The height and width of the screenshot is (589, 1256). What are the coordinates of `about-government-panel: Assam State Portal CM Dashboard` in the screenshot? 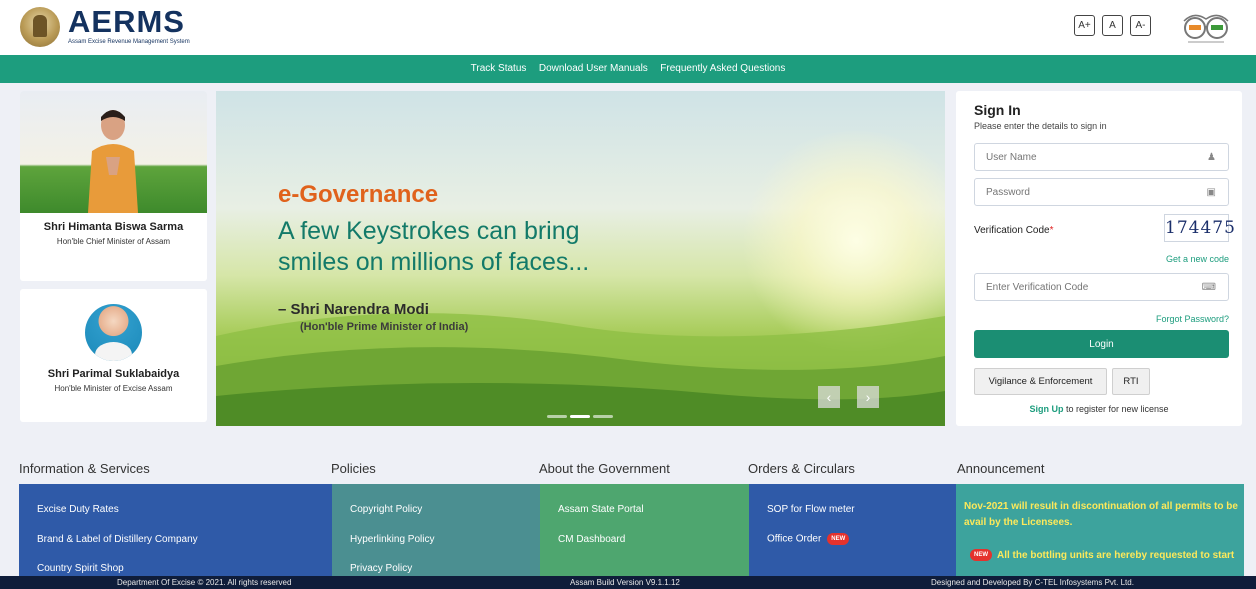 It's located at (644, 530).